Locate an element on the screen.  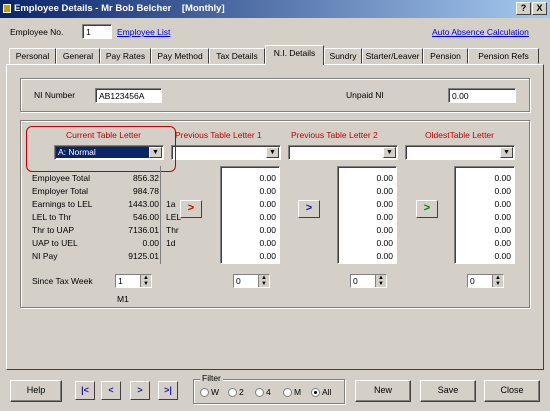
oldest-table-letter-select: ▼ is located at coordinates (460, 152).